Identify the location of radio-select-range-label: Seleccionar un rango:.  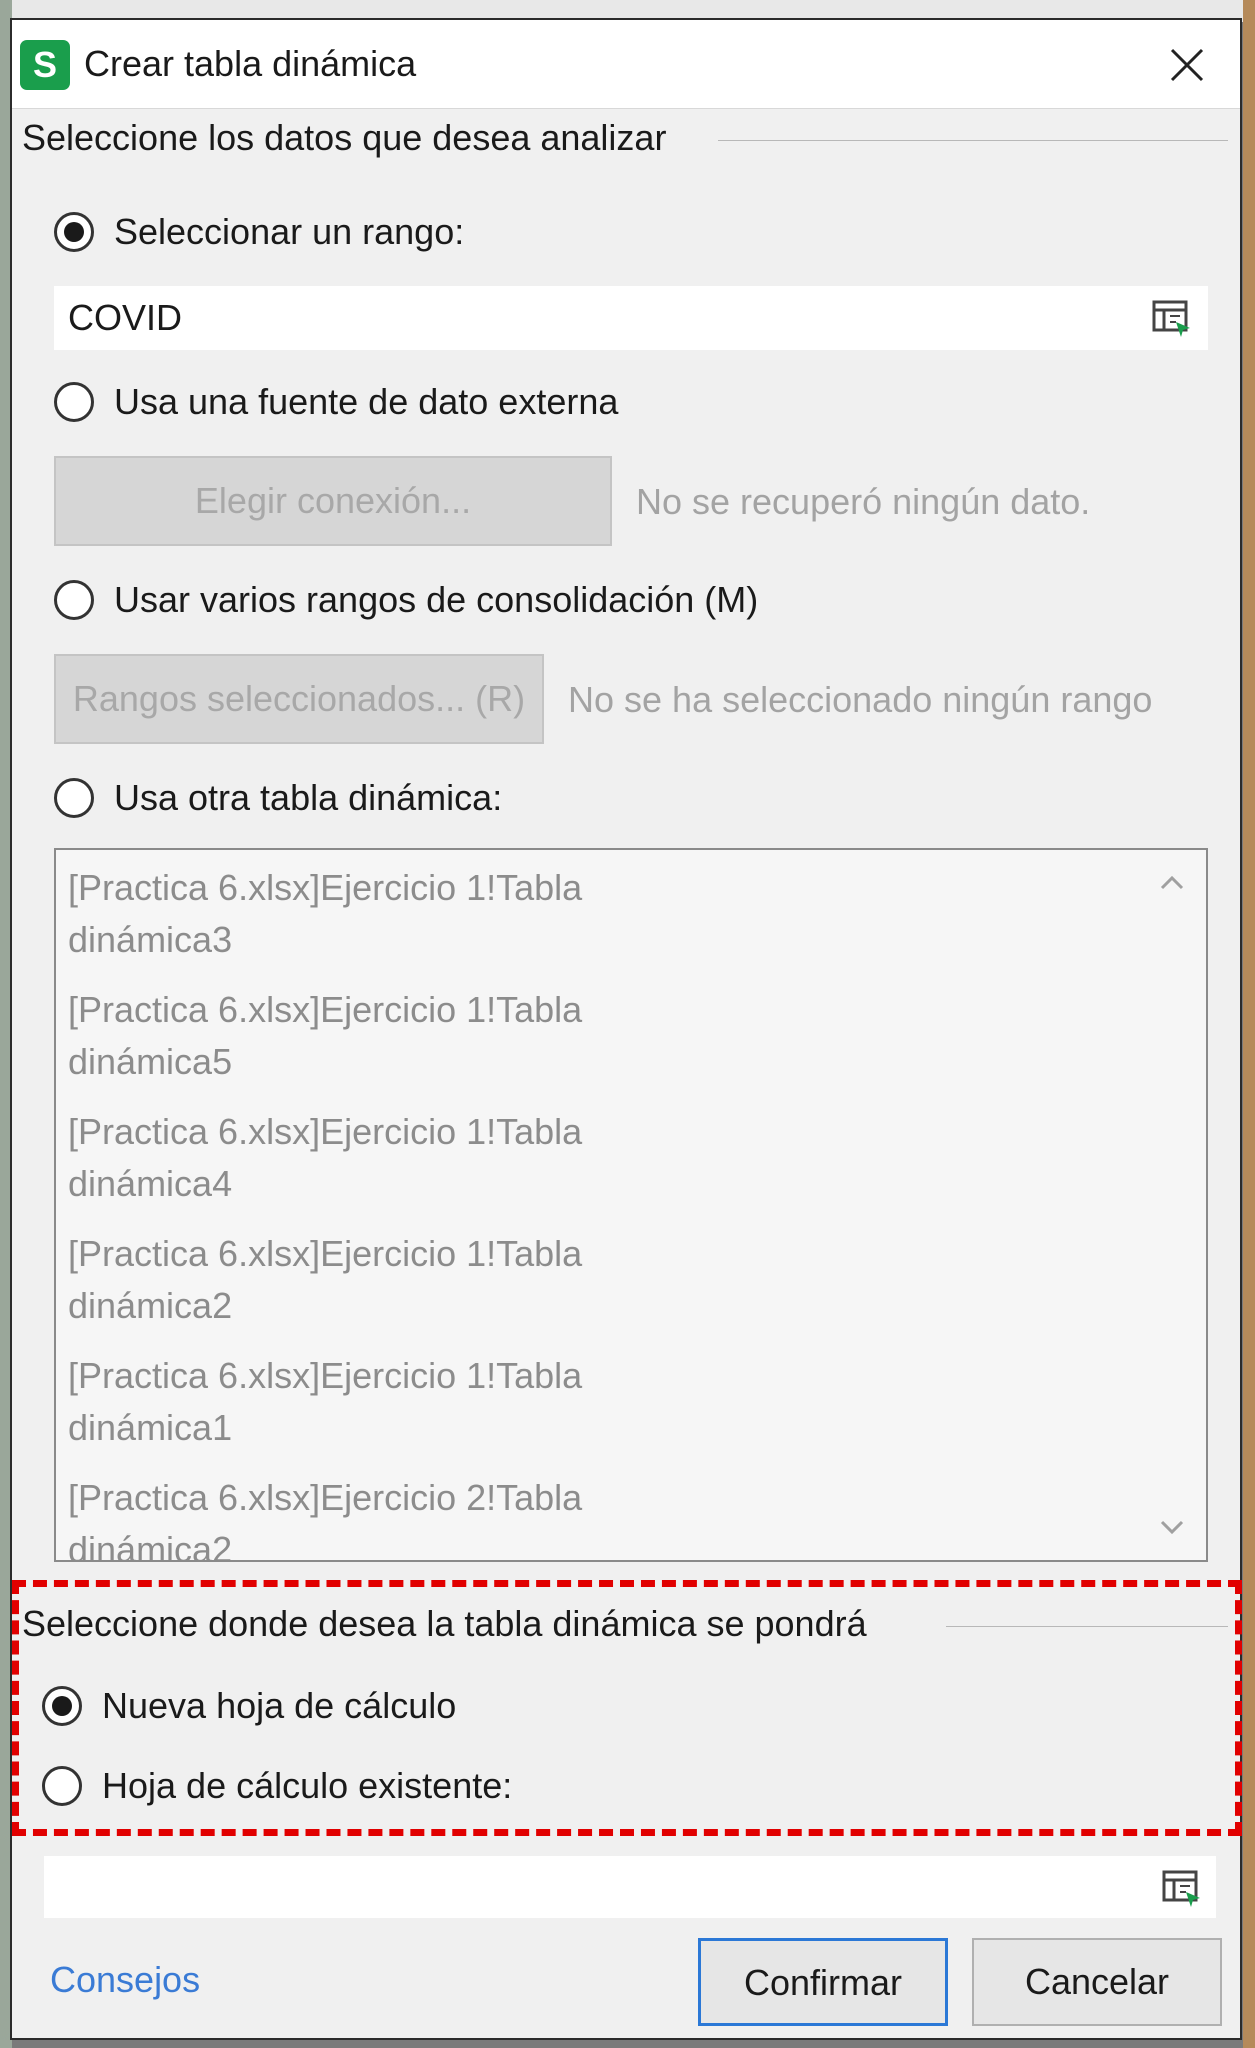
(289, 232).